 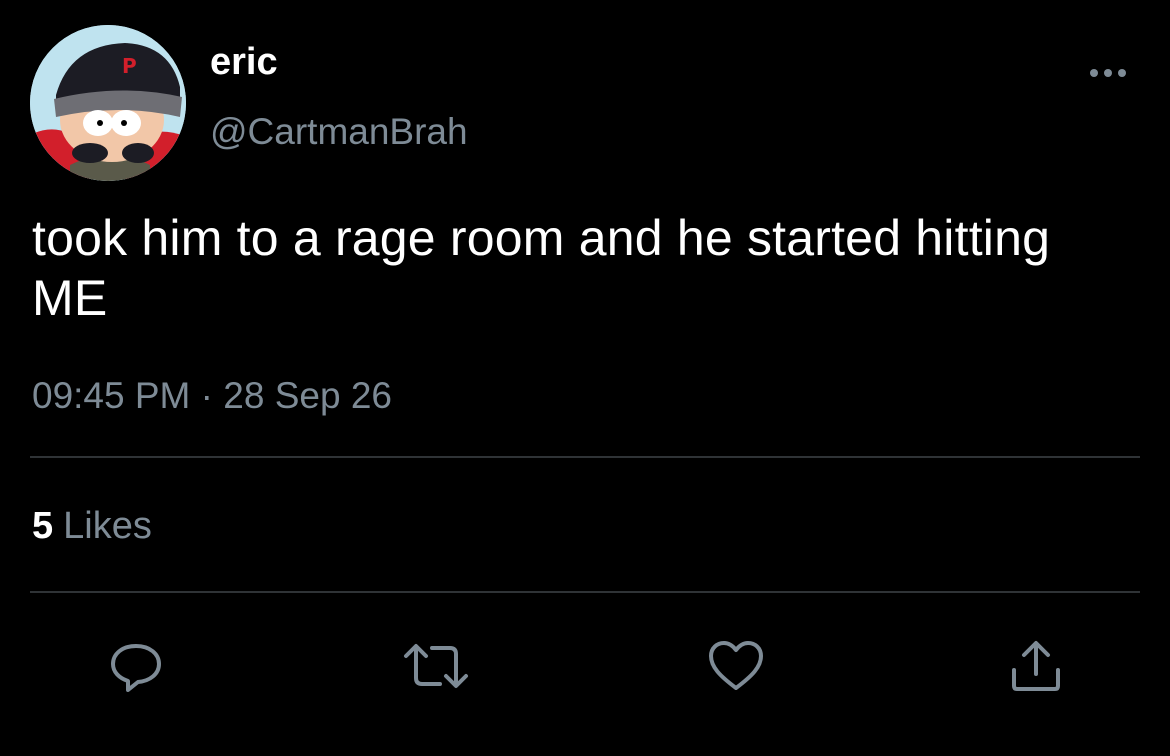 What do you see at coordinates (307, 395) in the screenshot?
I see `tweet-date: 28 Sep 26` at bounding box center [307, 395].